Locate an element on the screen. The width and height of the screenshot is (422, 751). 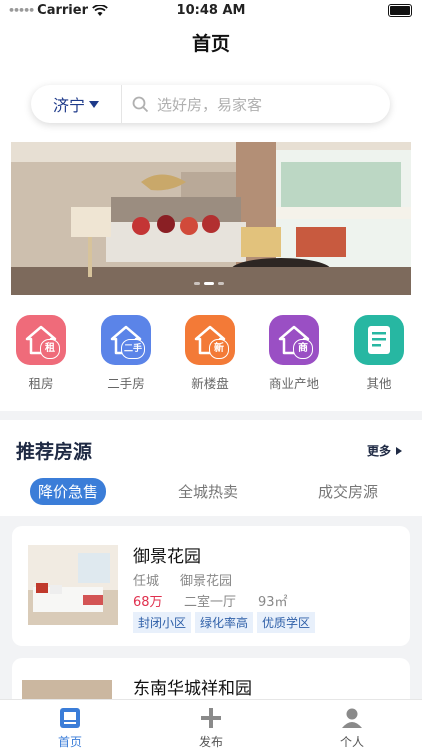
search-bar: 济宁 选好房，易家客 is located at coordinates (210, 104).